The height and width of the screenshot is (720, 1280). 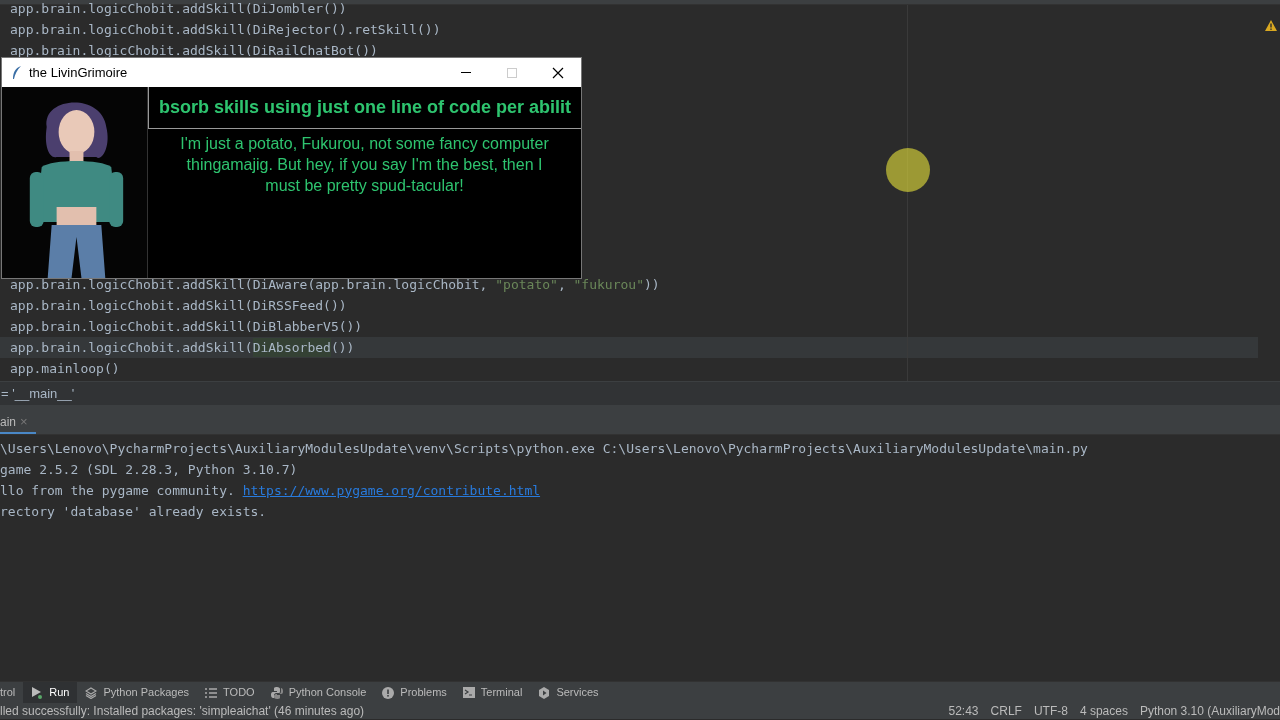 What do you see at coordinates (50, 692) in the screenshot?
I see `tool-window-tab: Run` at bounding box center [50, 692].